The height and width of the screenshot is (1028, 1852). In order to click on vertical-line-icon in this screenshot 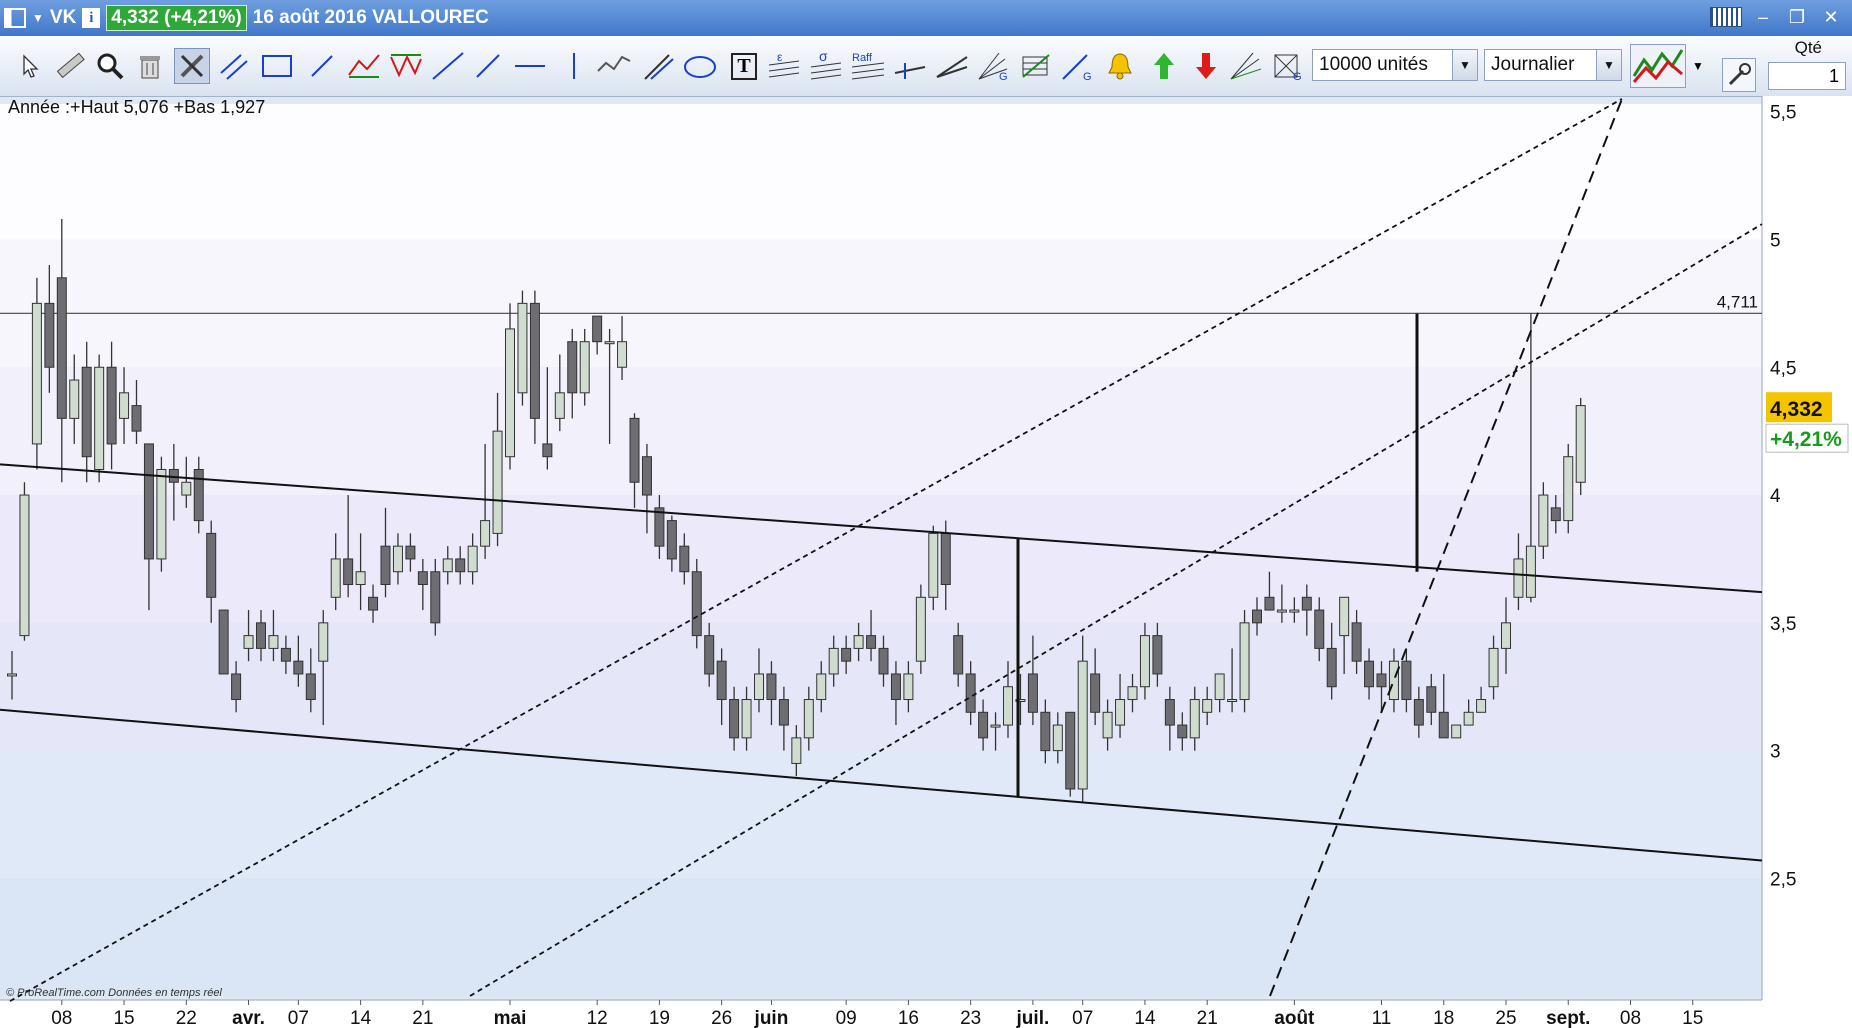, I will do `click(574, 66)`.